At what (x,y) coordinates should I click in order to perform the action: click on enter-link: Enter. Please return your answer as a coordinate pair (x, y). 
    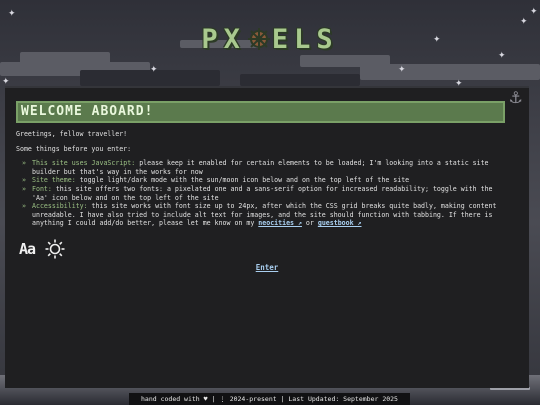
    Looking at the image, I should click on (267, 267).